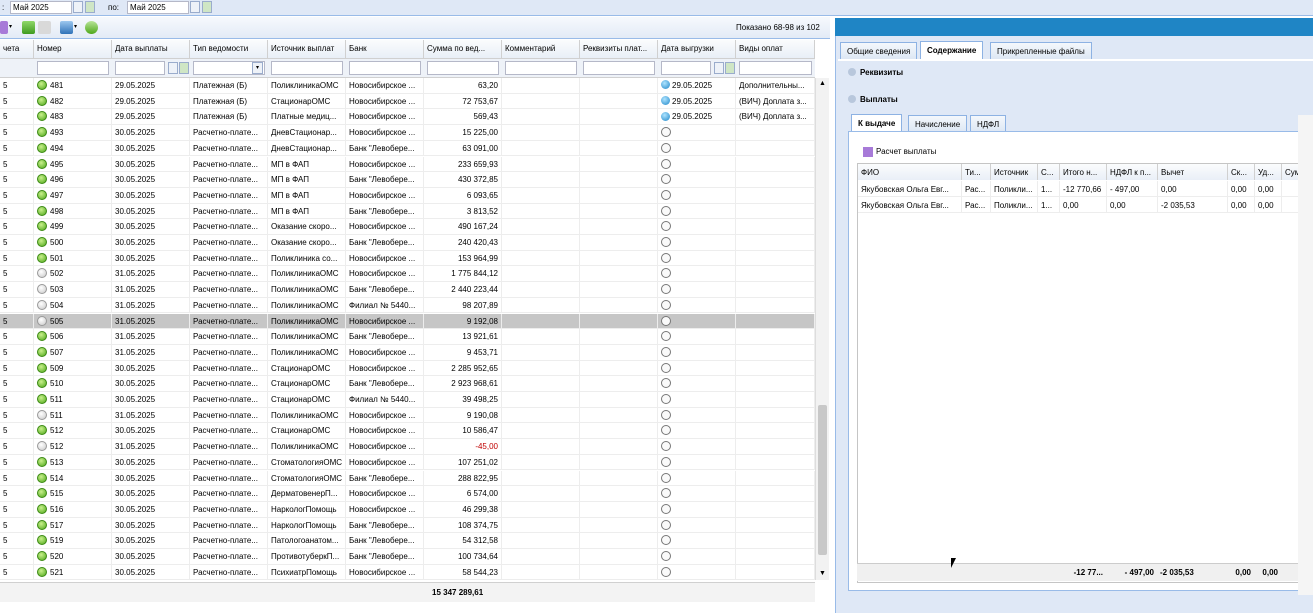 The width and height of the screenshot is (1313, 613). Describe the element at coordinates (899, 152) in the screenshot. I see `calc-payment-button: Расчет выплаты` at that location.